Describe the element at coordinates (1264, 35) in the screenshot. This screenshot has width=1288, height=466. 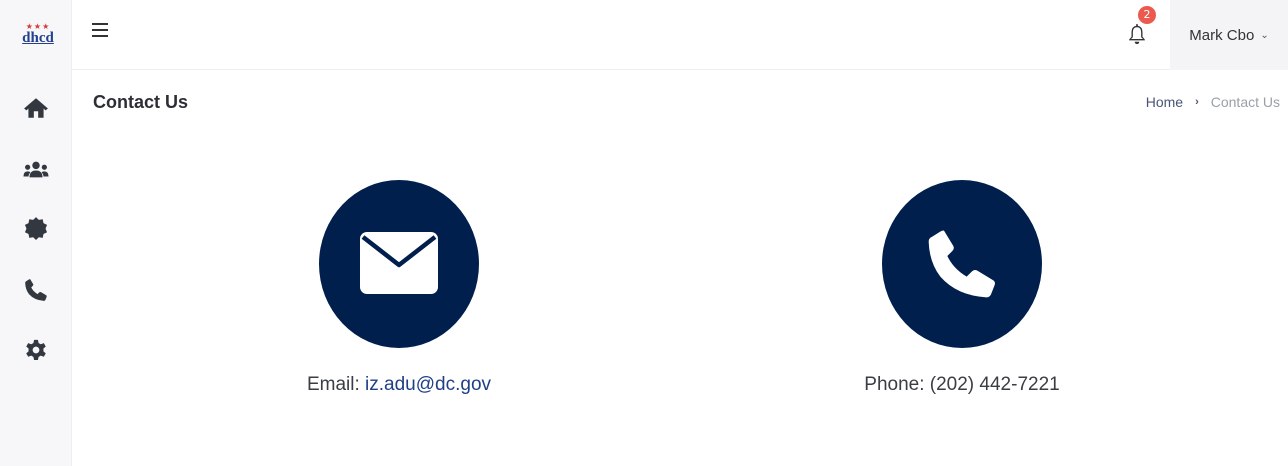
I see `chevron-down-icon: ⌄` at that location.